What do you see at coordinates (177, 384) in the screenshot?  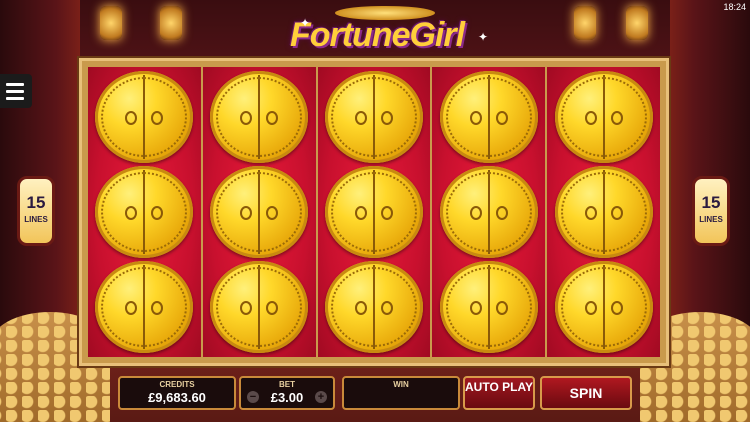 I see `credits-label: CREDITS` at bounding box center [177, 384].